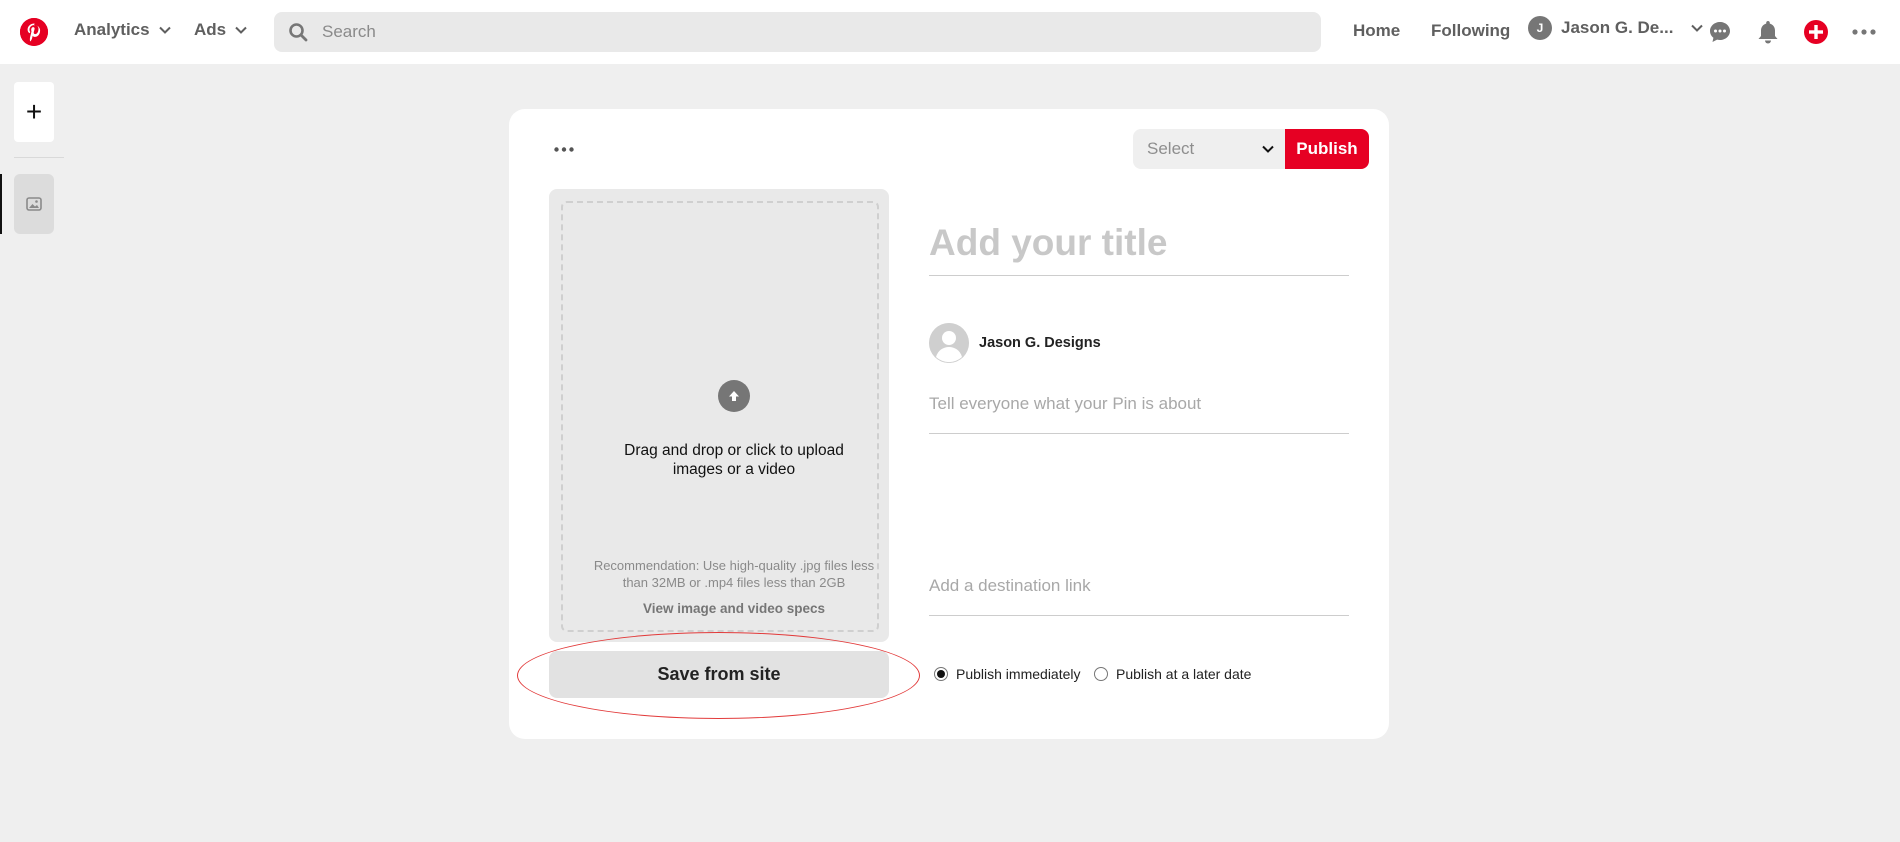  Describe the element at coordinates (941, 674) in the screenshot. I see `radio-selected` at that location.